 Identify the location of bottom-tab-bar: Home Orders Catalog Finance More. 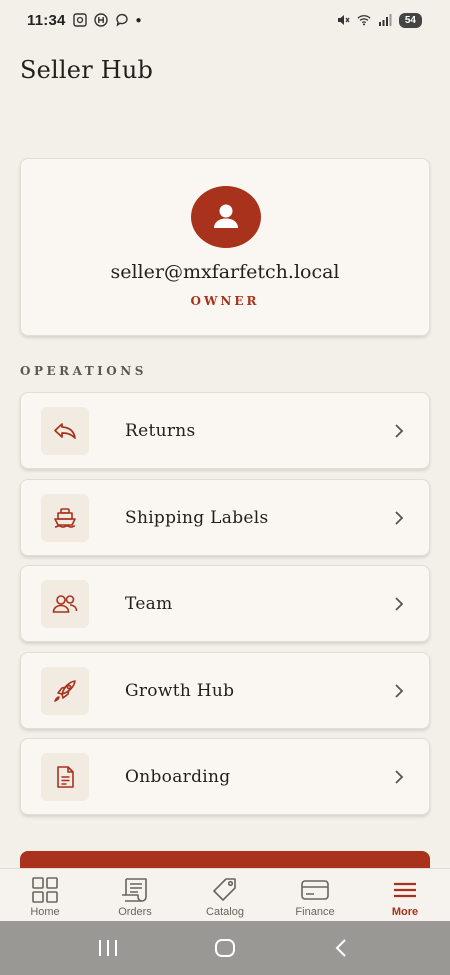
(225, 894).